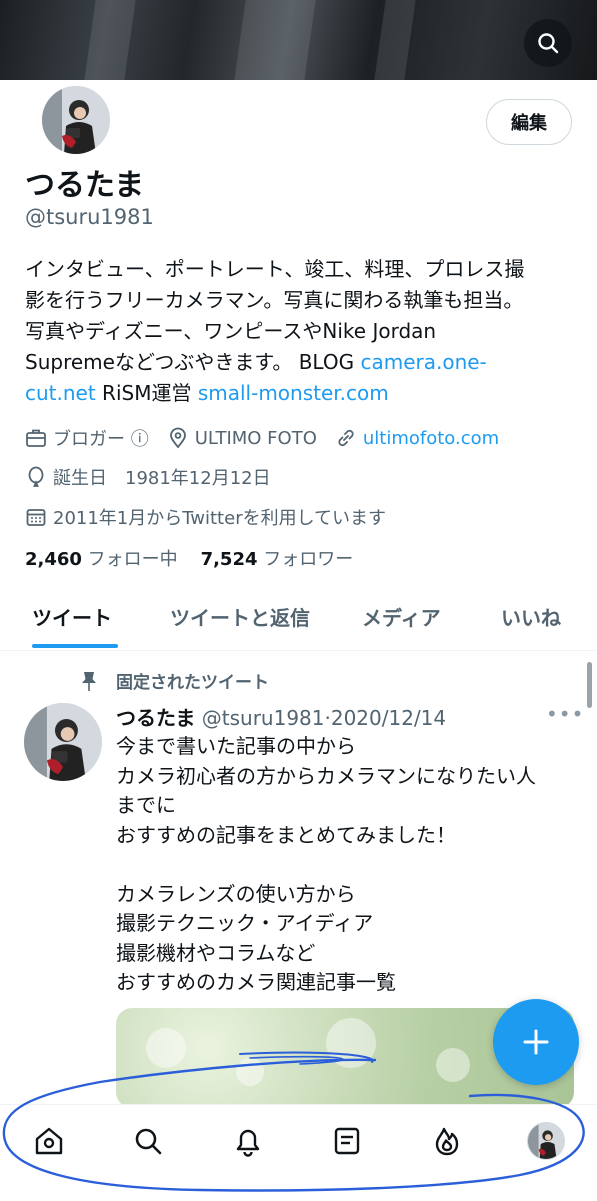  Describe the element at coordinates (431, 438) in the screenshot. I see `profile-website-link: ultimofoto.com` at that location.